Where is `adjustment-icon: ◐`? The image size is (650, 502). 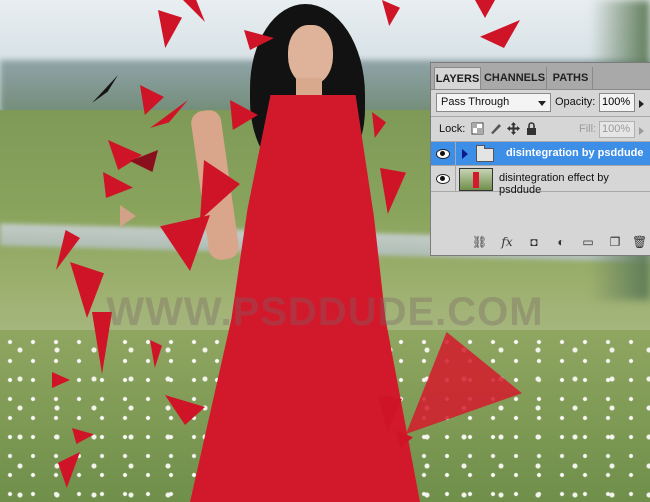
adjustment-icon: ◐ is located at coordinates (561, 242).